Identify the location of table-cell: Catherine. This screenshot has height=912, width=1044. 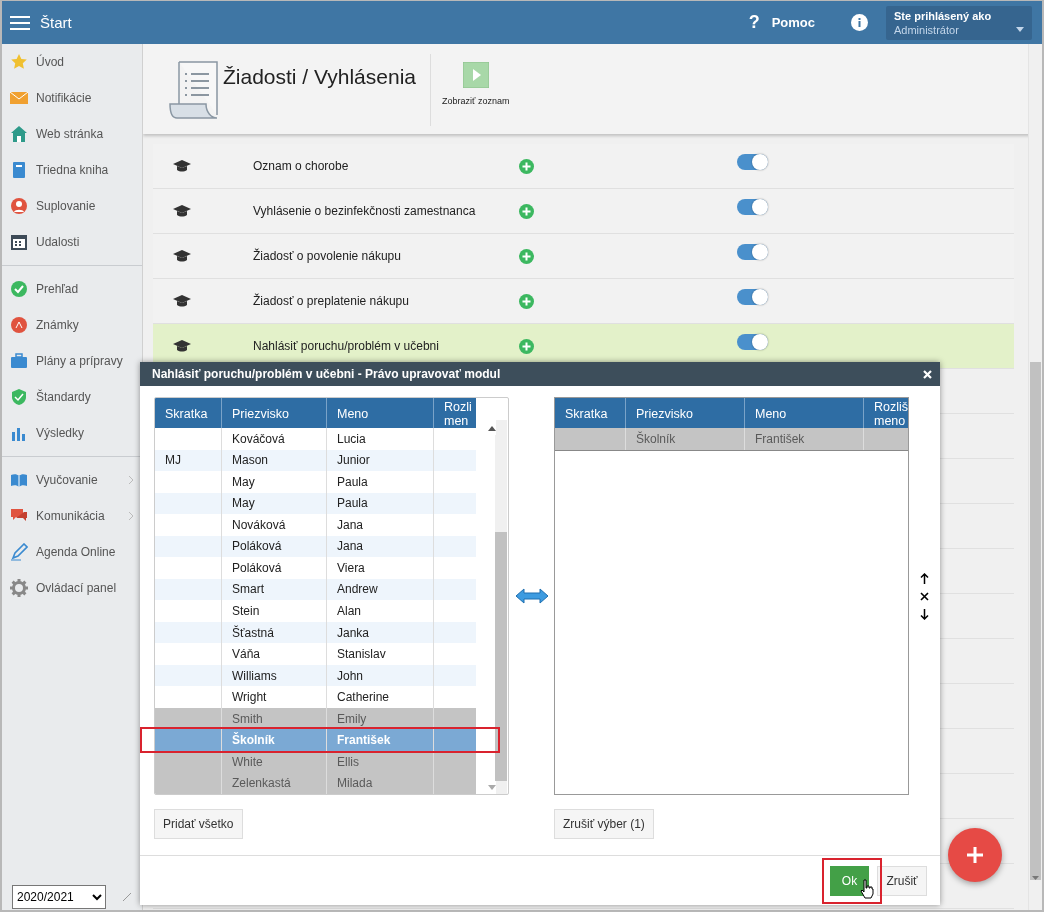
(379, 697).